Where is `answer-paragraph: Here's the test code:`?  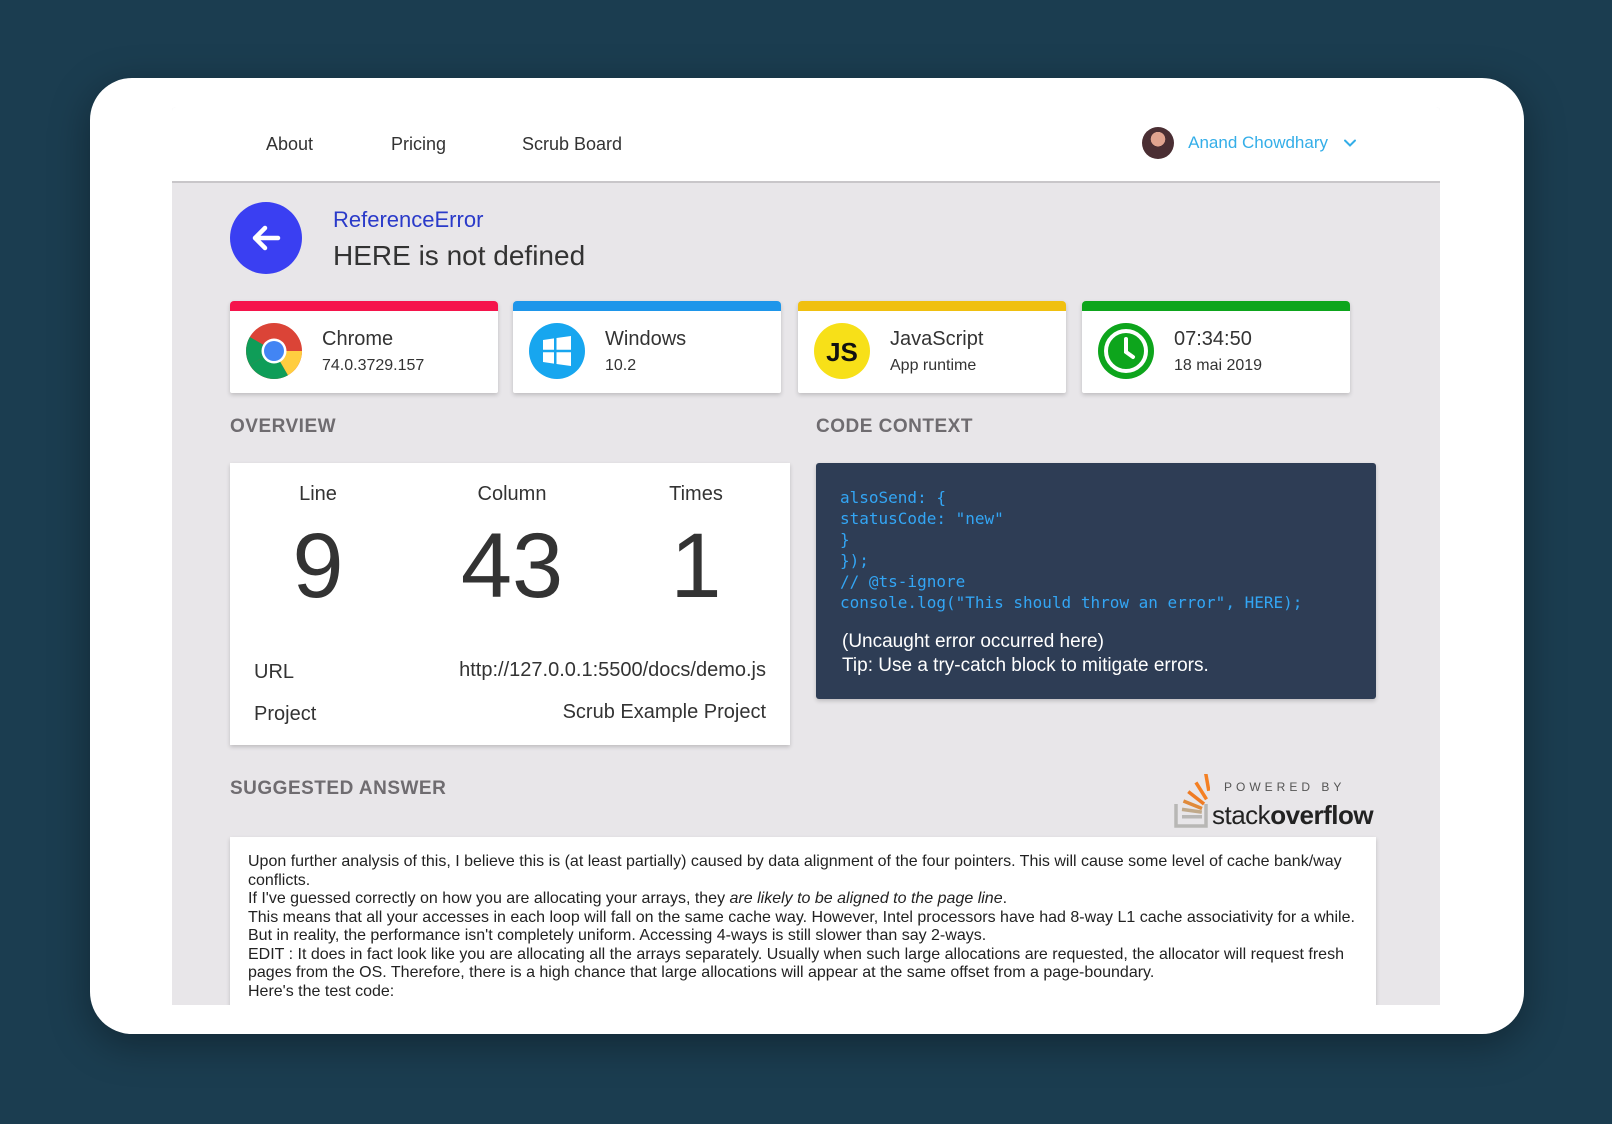 answer-paragraph: Here's the test code: is located at coordinates (321, 991).